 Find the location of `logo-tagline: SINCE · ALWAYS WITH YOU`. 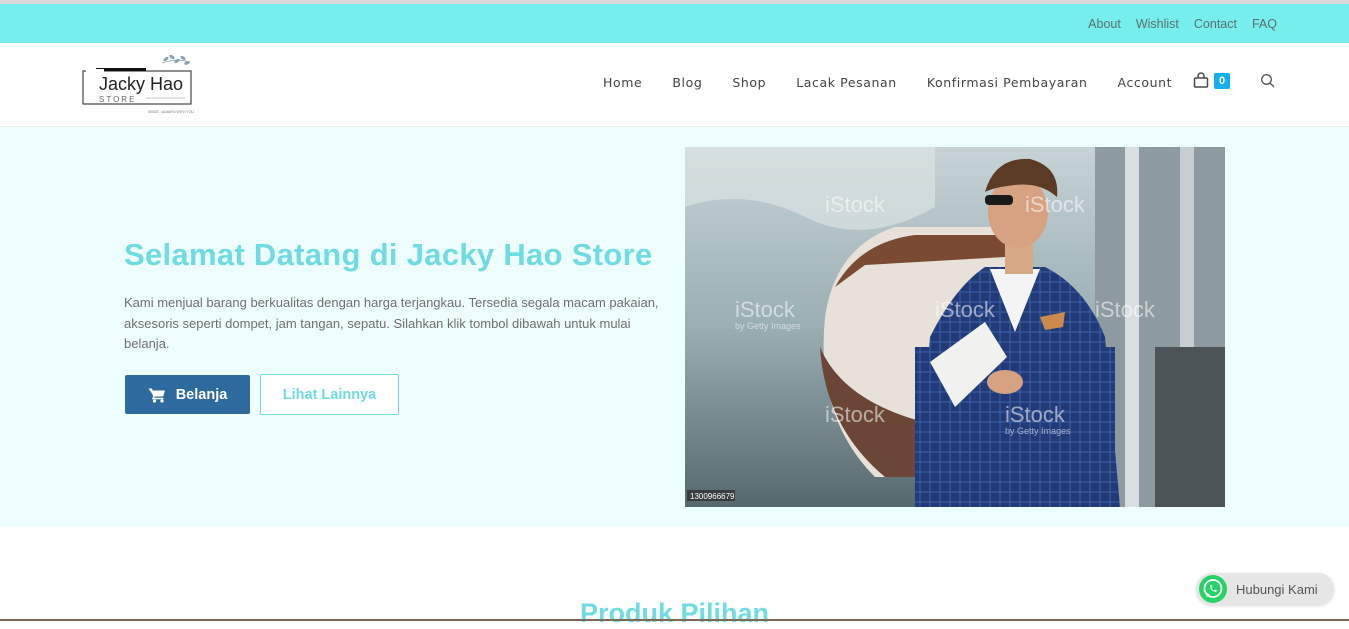

logo-tagline: SINCE · ALWAYS WITH YOU is located at coordinates (171, 112).